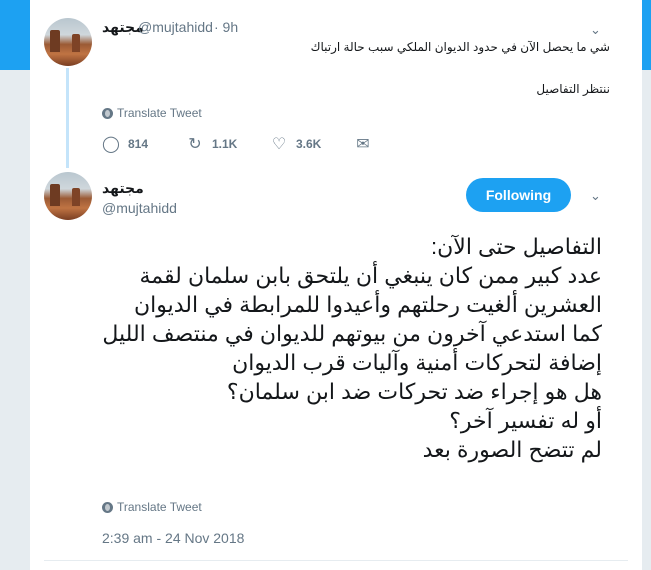  What do you see at coordinates (138, 144) in the screenshot?
I see `reply-count: 814` at bounding box center [138, 144].